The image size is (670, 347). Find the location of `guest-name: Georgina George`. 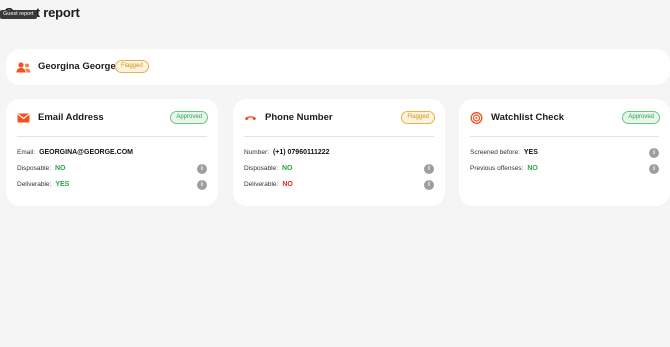

guest-name: Georgina George is located at coordinates (77, 66).